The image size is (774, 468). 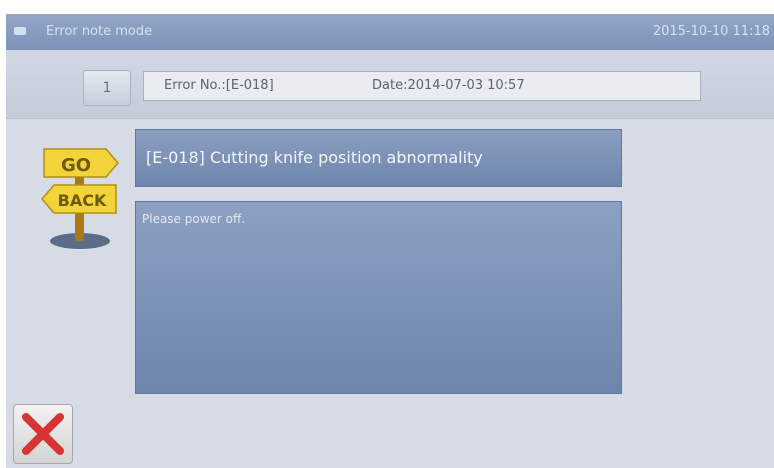 I want to click on error-record-info: Error No.:[E-018] Date:2014-07-03 10:57, so click(x=422, y=86).